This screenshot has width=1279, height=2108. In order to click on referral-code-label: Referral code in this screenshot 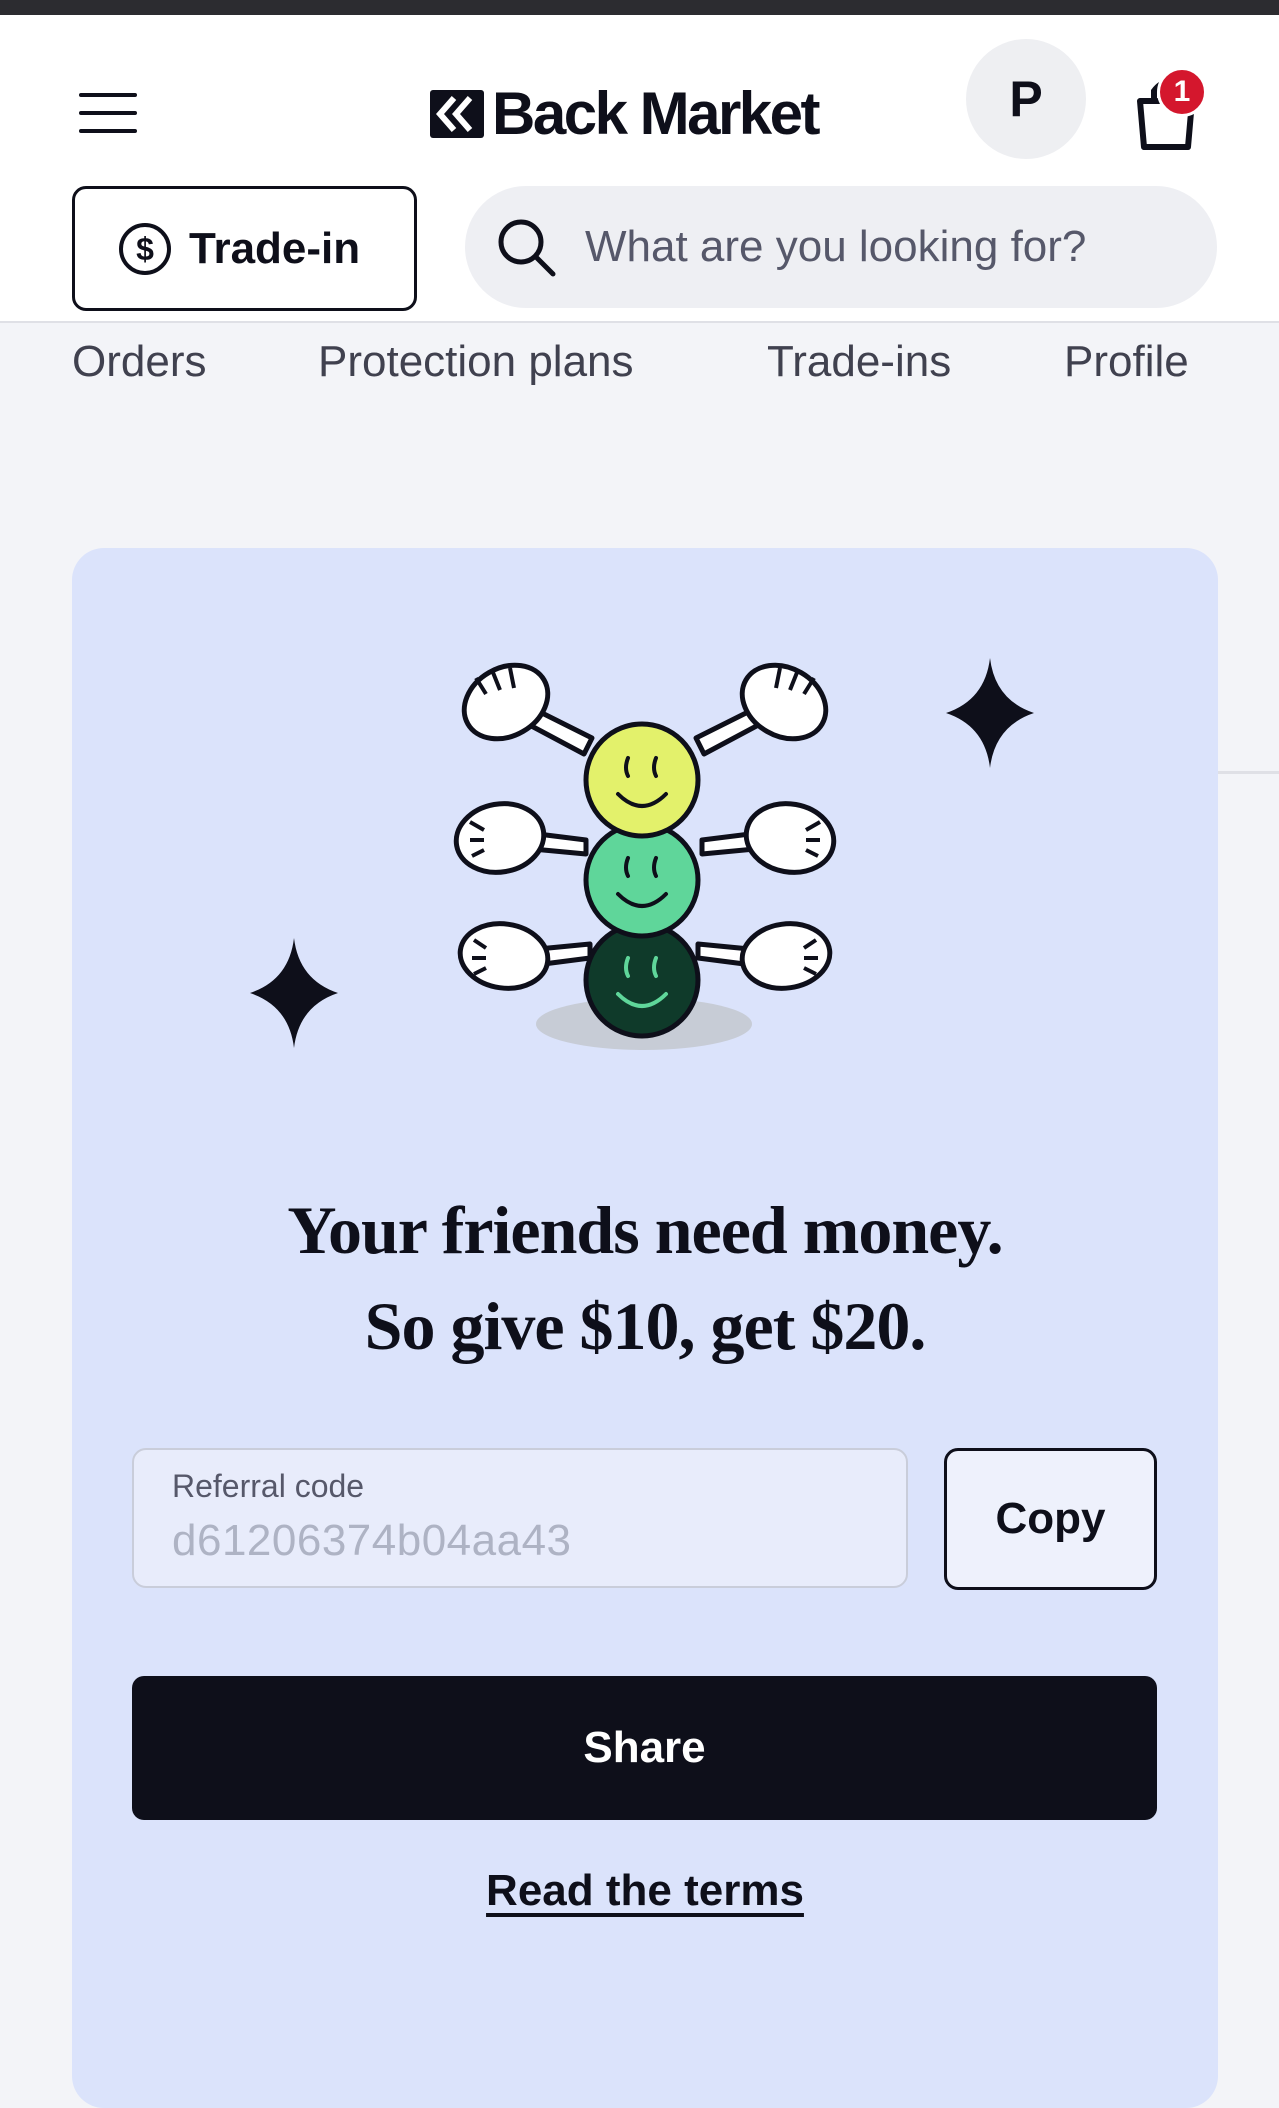, I will do `click(268, 1486)`.